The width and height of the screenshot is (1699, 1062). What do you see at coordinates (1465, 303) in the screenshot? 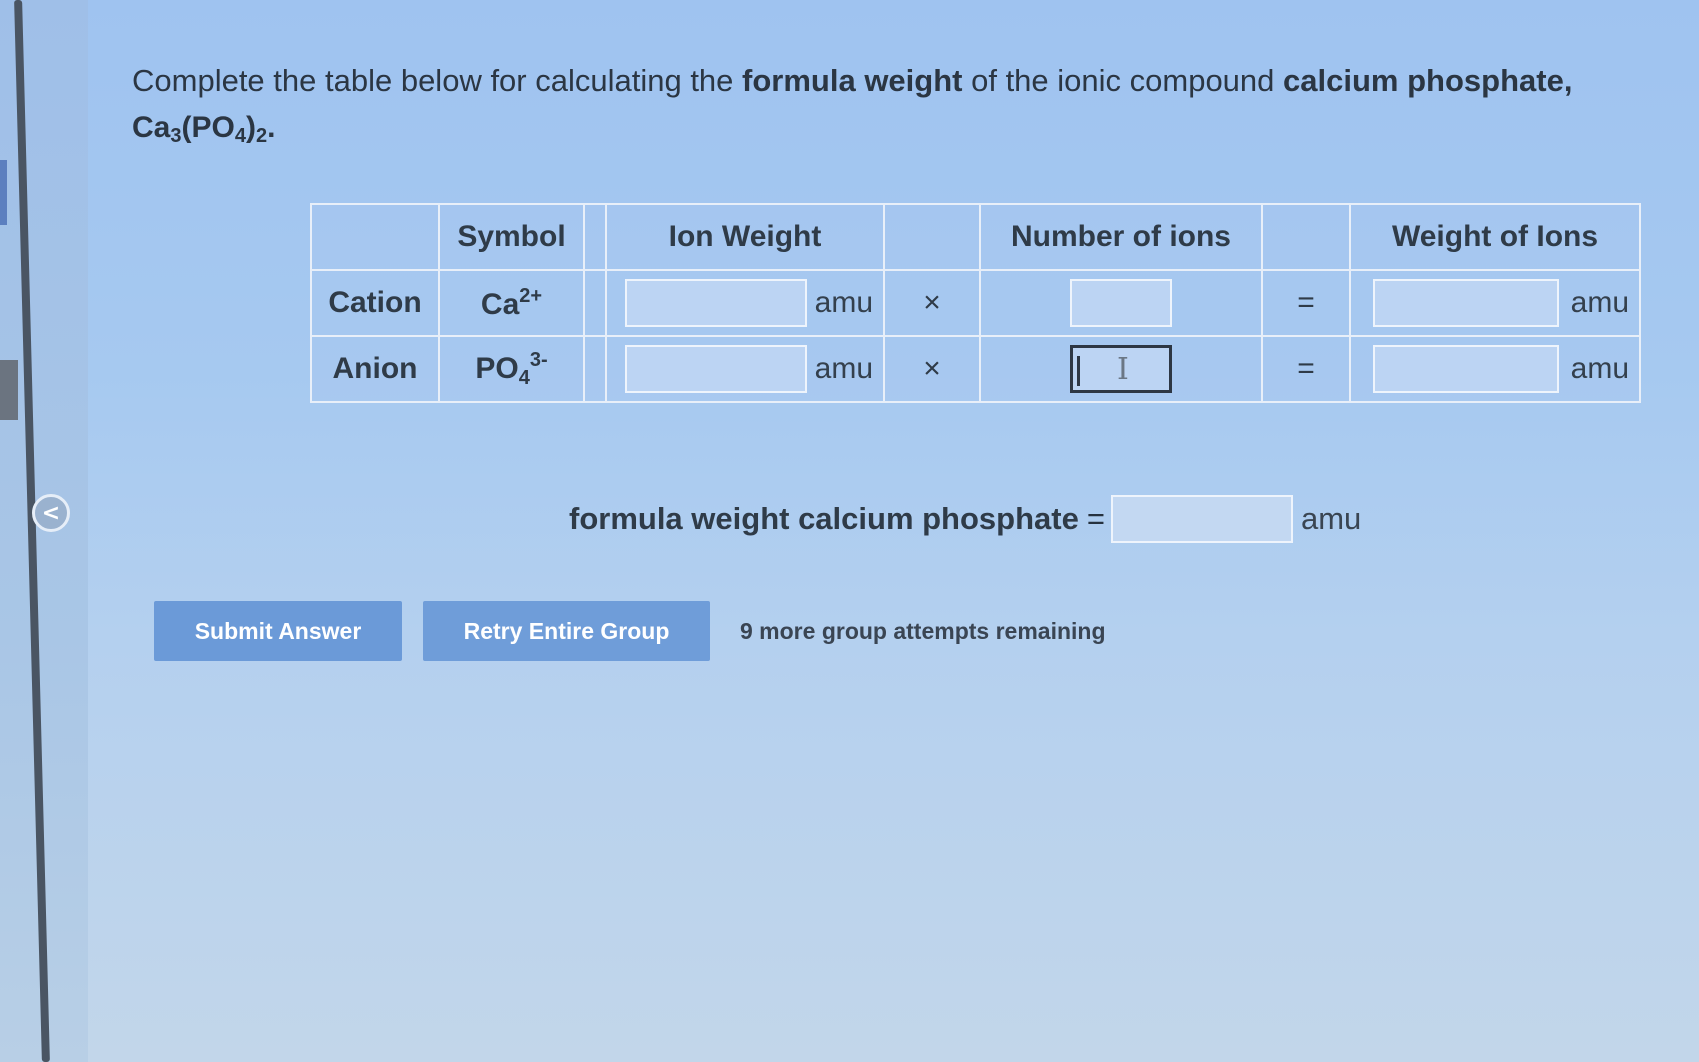
I see `cation-weight-input` at bounding box center [1465, 303].